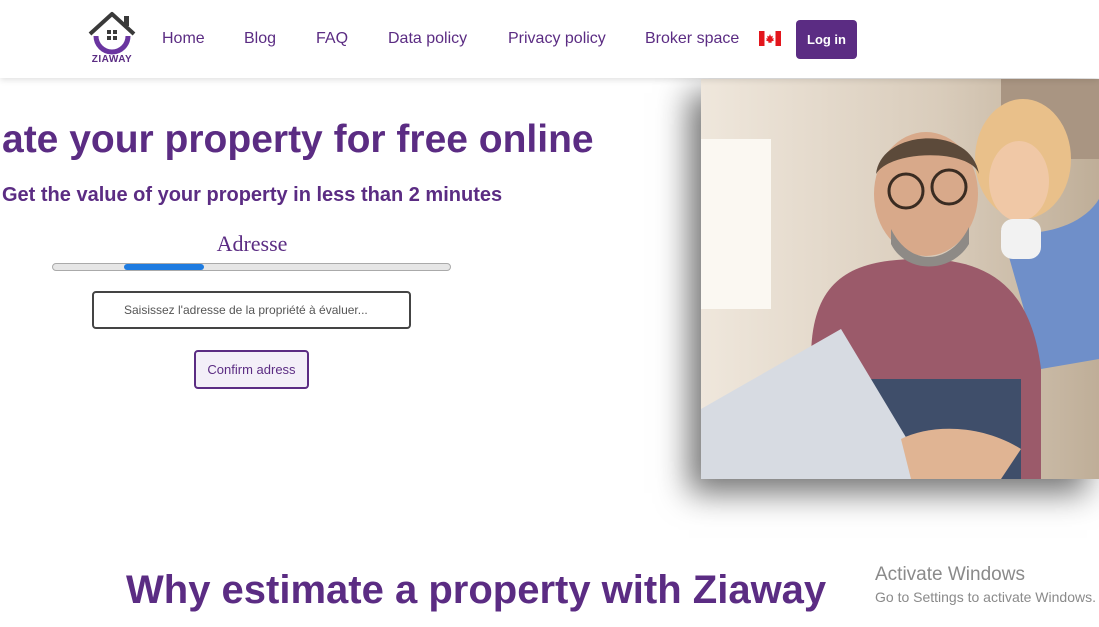  What do you see at coordinates (692, 39) in the screenshot?
I see `nav-broker-space: Broker space` at bounding box center [692, 39].